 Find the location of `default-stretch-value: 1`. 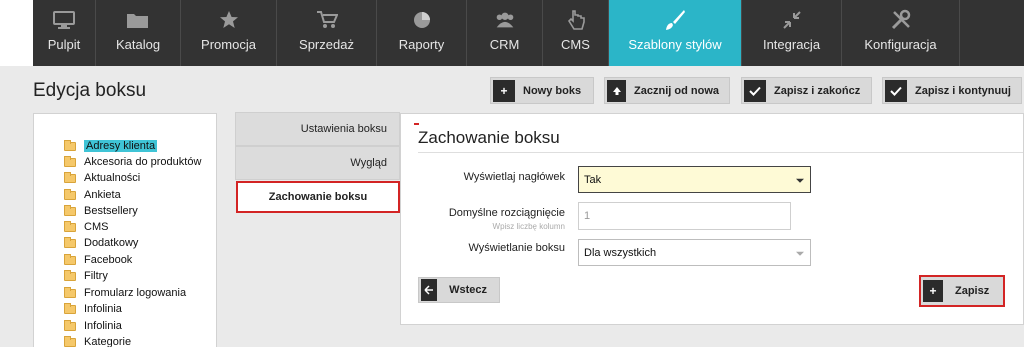

default-stretch-value: 1 is located at coordinates (587, 216).